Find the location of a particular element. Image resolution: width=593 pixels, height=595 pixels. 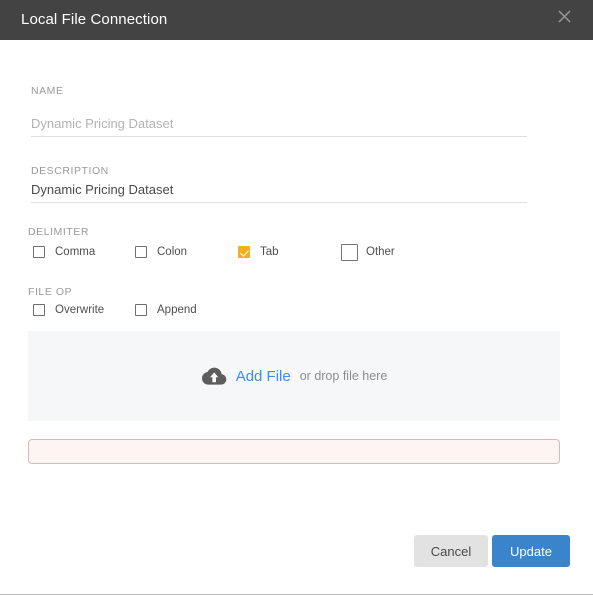

description-input is located at coordinates (279, 191).